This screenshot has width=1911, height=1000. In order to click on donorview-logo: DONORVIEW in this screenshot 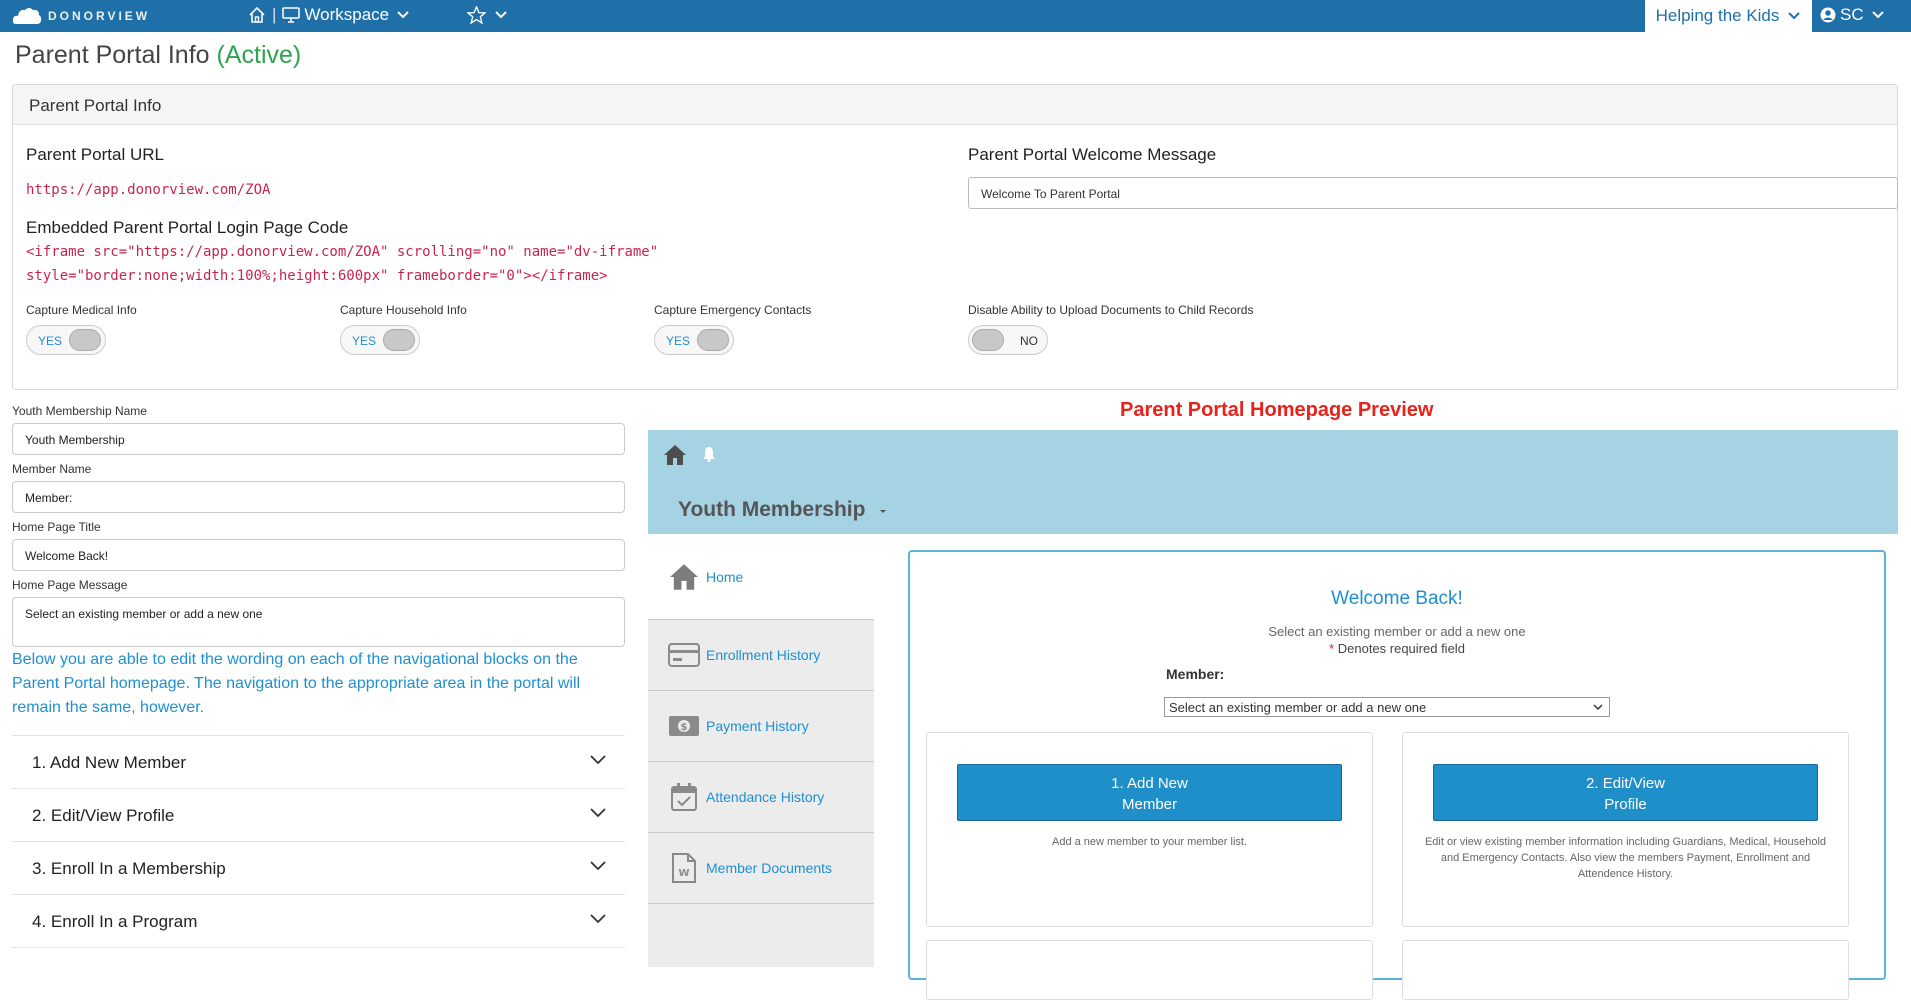, I will do `click(81, 16)`.